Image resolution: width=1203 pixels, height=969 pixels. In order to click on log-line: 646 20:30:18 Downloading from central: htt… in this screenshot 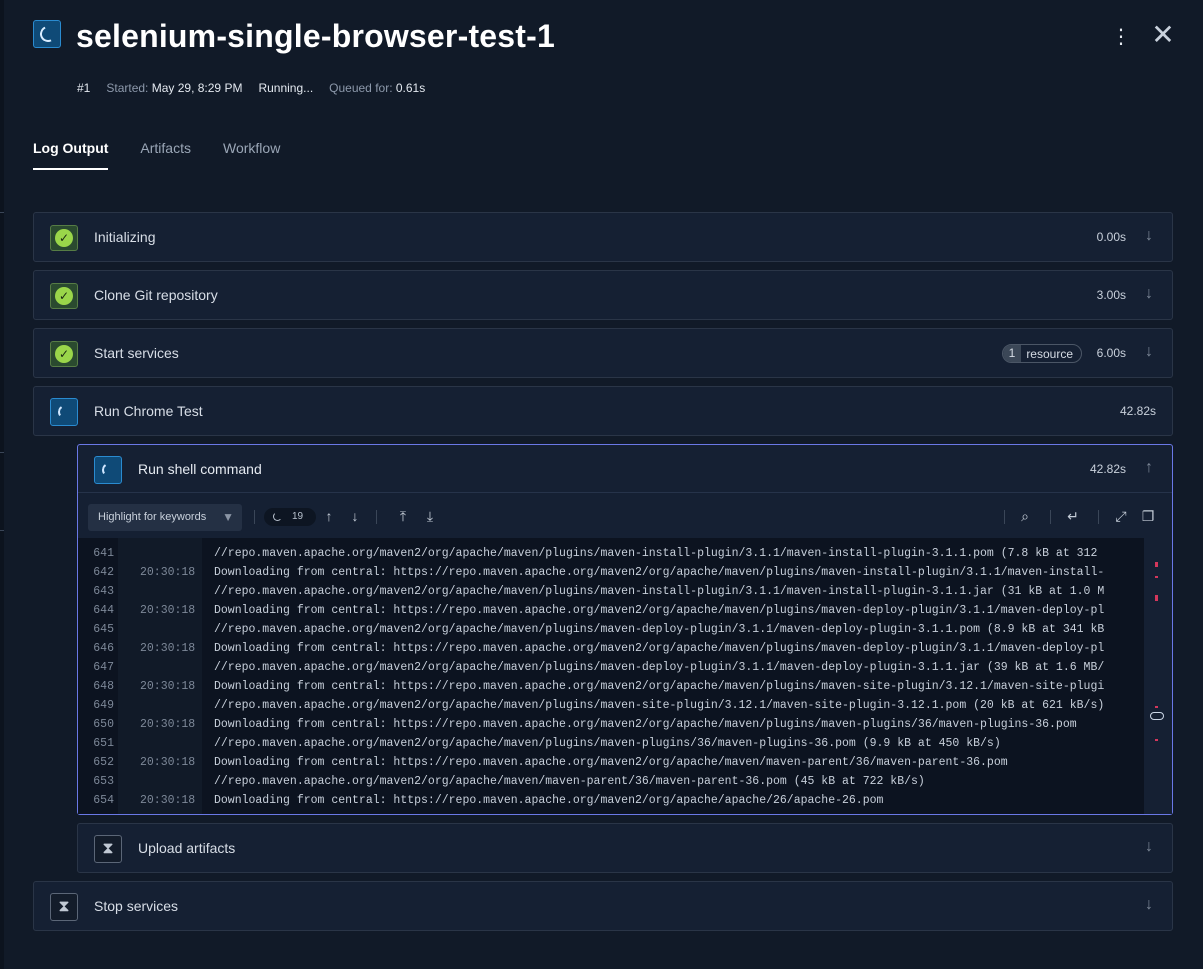, I will do `click(611, 651)`.